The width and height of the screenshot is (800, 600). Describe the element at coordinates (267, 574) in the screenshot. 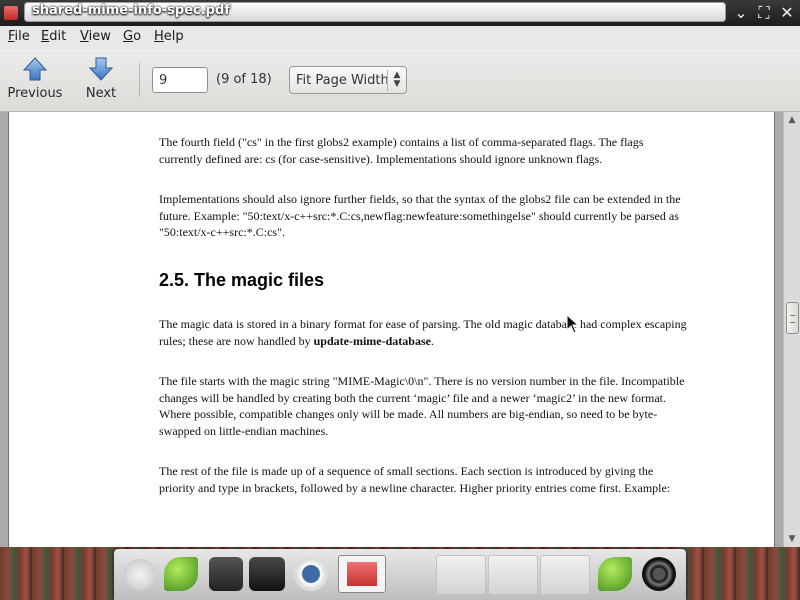

I see `terminal-icon` at that location.